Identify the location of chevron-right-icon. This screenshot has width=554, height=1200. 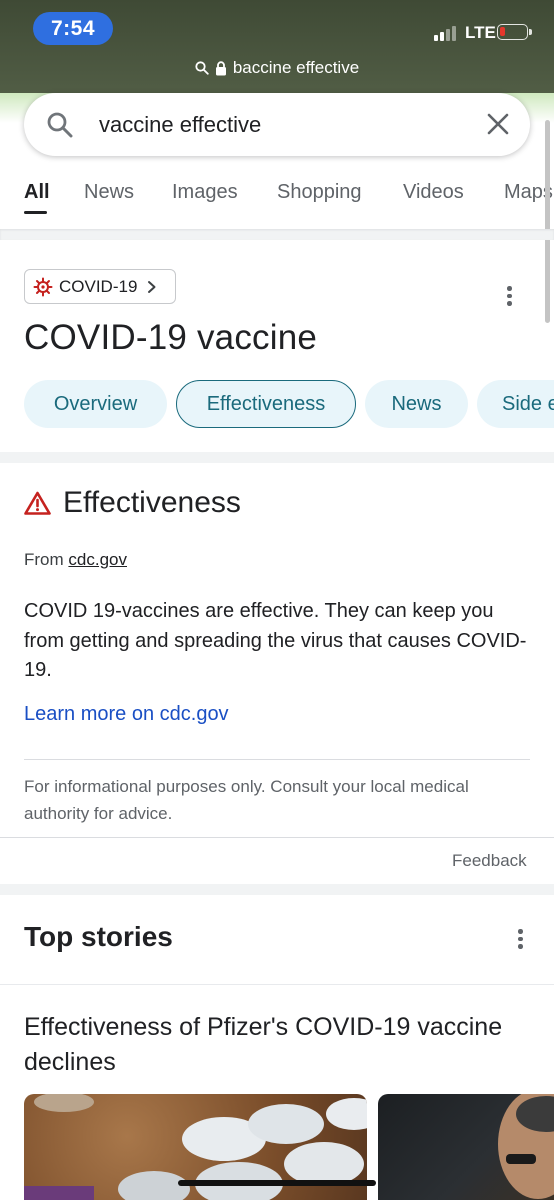
(152, 286).